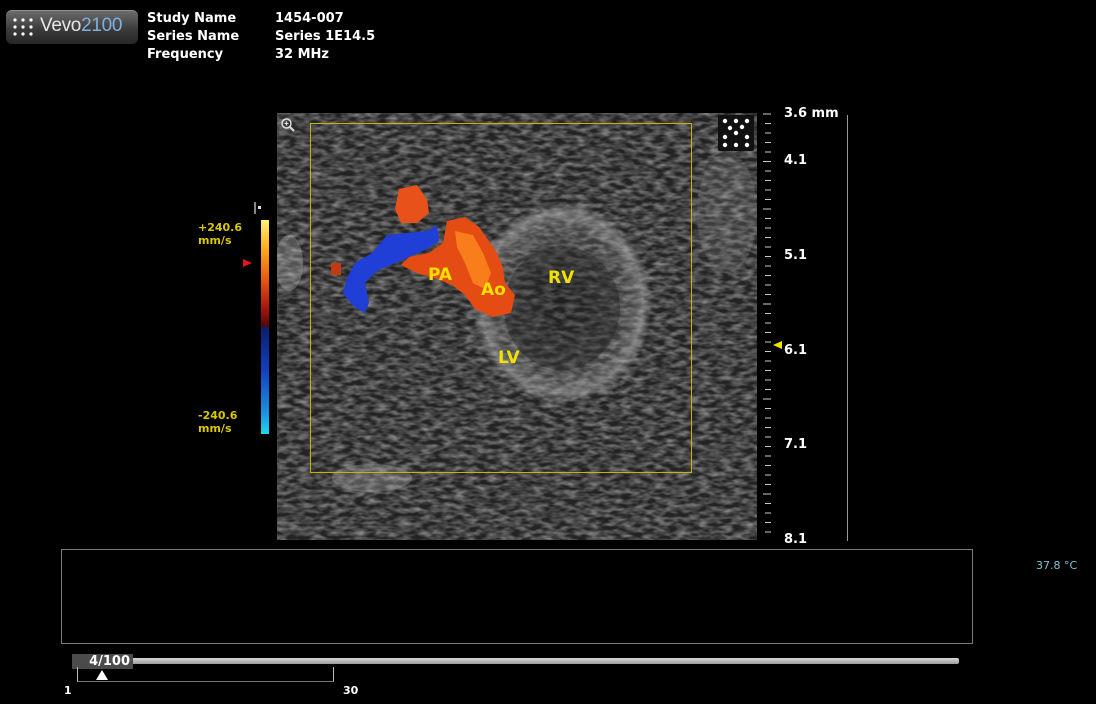 Image resolution: width=1096 pixels, height=704 pixels. What do you see at coordinates (509, 358) in the screenshot?
I see `annotation-lv: LV` at bounding box center [509, 358].